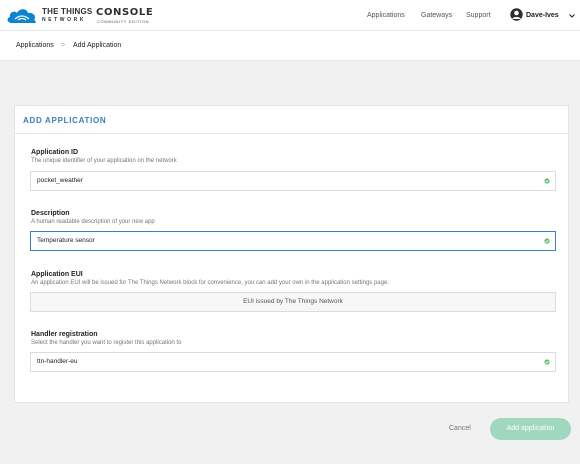 Image resolution: width=580 pixels, height=464 pixels. I want to click on logo-text-things: THE THINGS, so click(67, 11).